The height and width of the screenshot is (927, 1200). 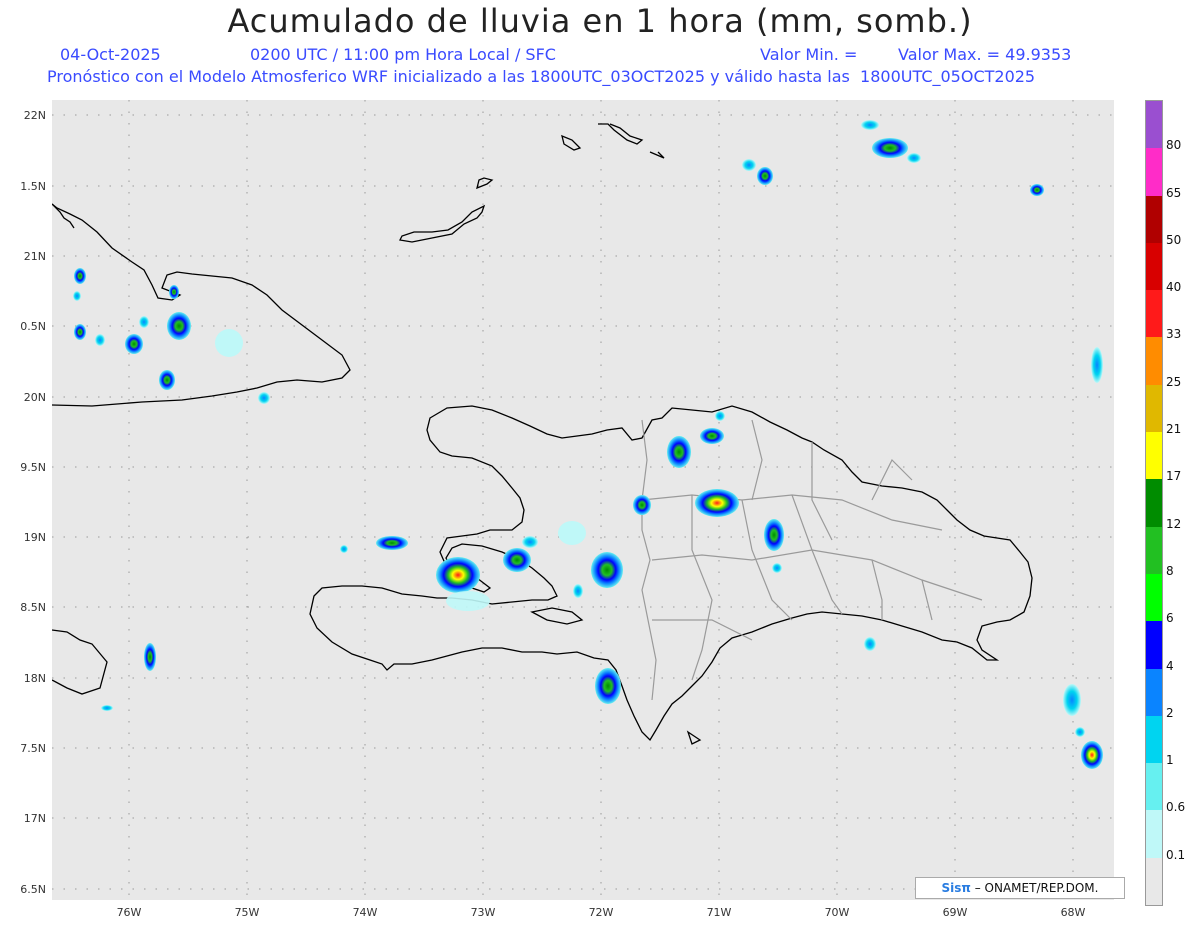 What do you see at coordinates (1176, 807) in the screenshot?
I see `color-scale-label: 0.6` at bounding box center [1176, 807].